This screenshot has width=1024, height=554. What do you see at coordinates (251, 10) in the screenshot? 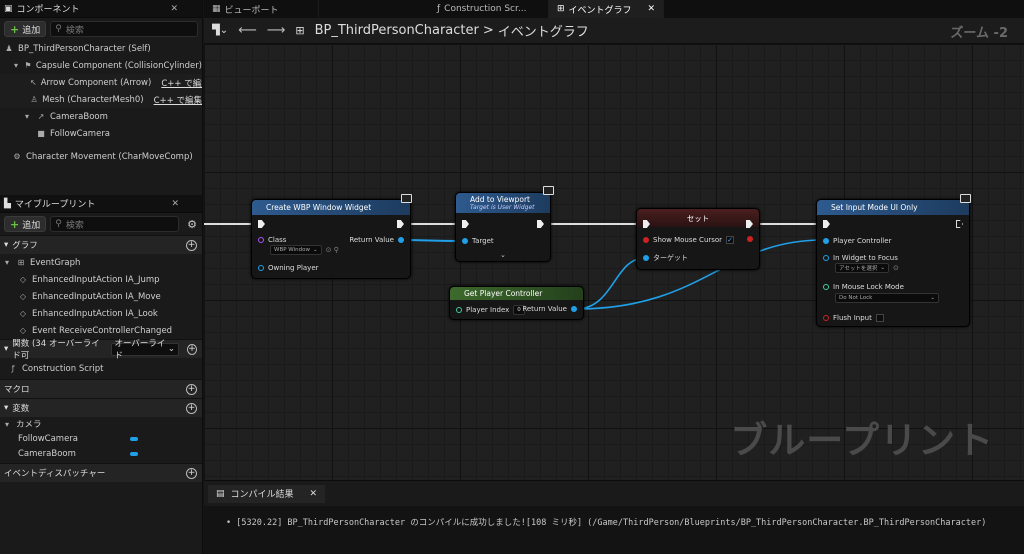
I see `tab-label: ビューポート` at bounding box center [251, 10].